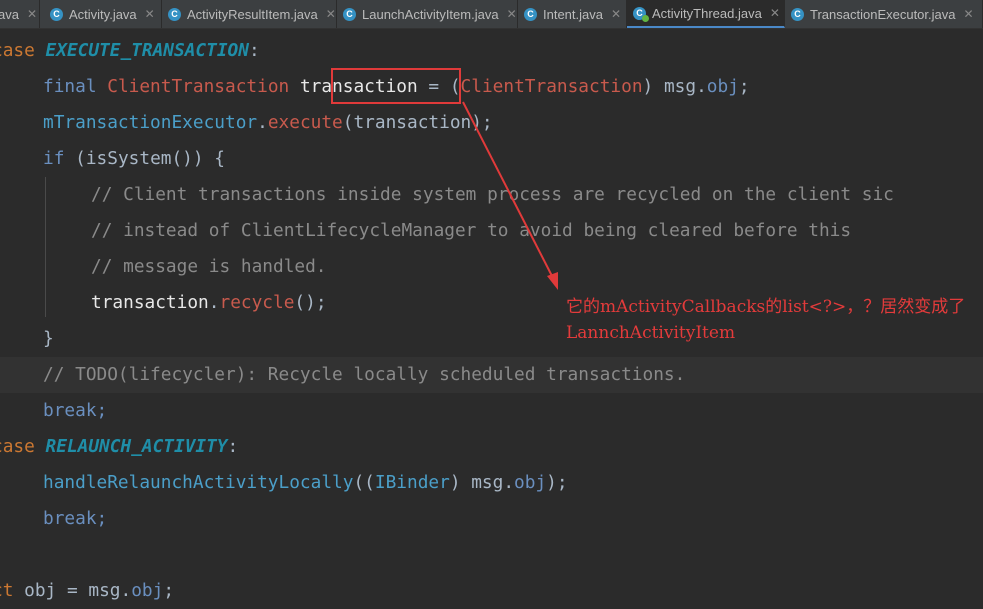 The height and width of the screenshot is (609, 983). I want to click on code-line: ct obj = msg.obj;, so click(87, 590).